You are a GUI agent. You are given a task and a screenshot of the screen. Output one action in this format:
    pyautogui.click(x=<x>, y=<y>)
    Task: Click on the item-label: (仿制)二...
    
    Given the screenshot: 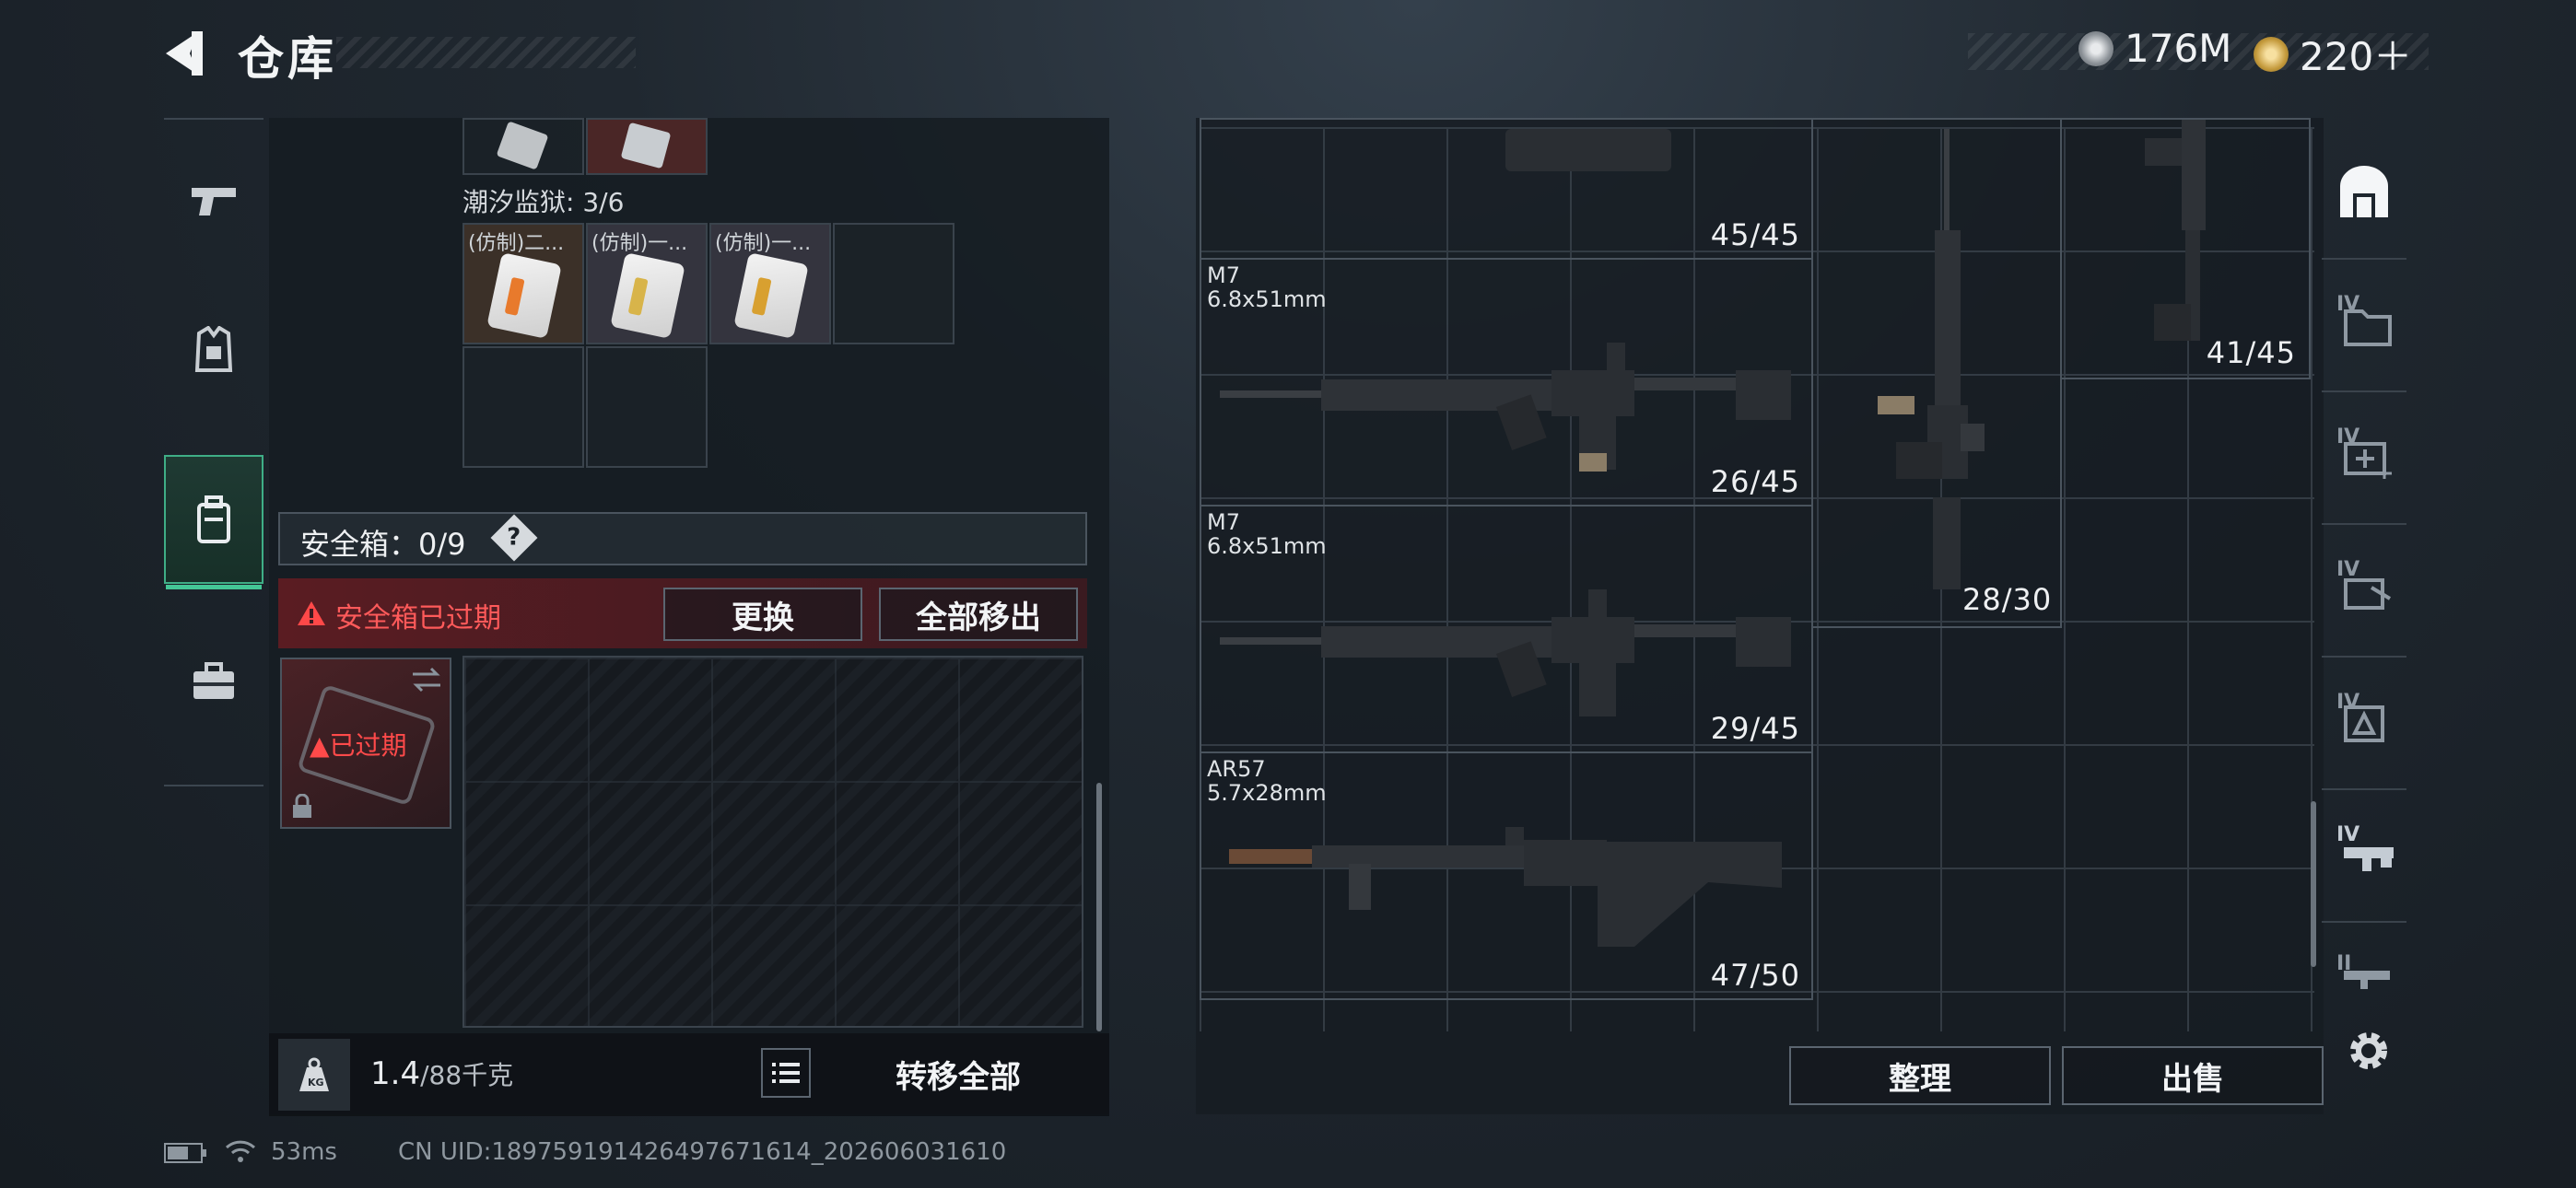 What is the action you would take?
    pyautogui.click(x=516, y=243)
    